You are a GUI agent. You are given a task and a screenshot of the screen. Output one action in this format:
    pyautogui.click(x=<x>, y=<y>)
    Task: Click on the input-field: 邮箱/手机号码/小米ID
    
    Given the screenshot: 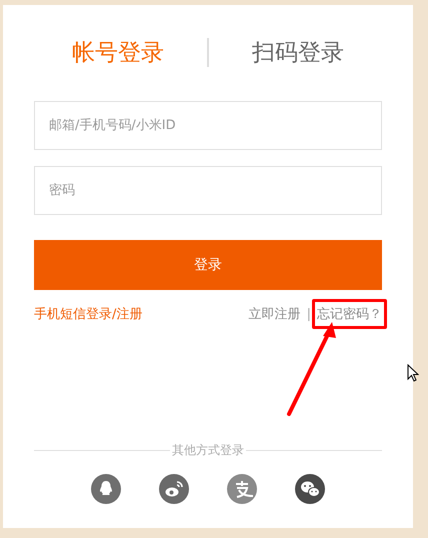 What is the action you would take?
    pyautogui.click(x=208, y=125)
    